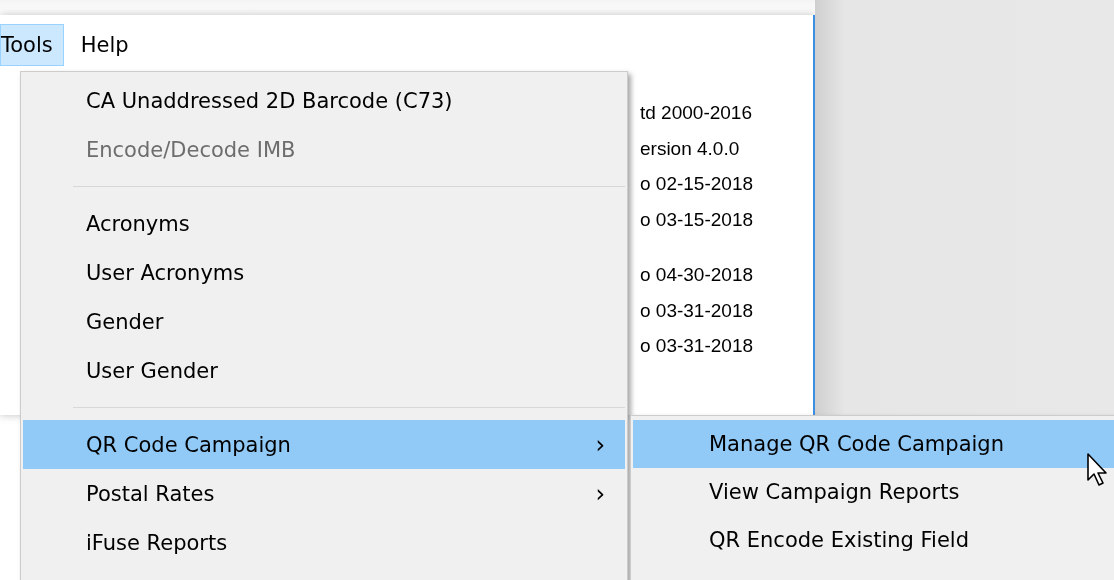 This screenshot has height=580, width=1114. What do you see at coordinates (324, 272) in the screenshot?
I see `menu-item: User Acronyms` at bounding box center [324, 272].